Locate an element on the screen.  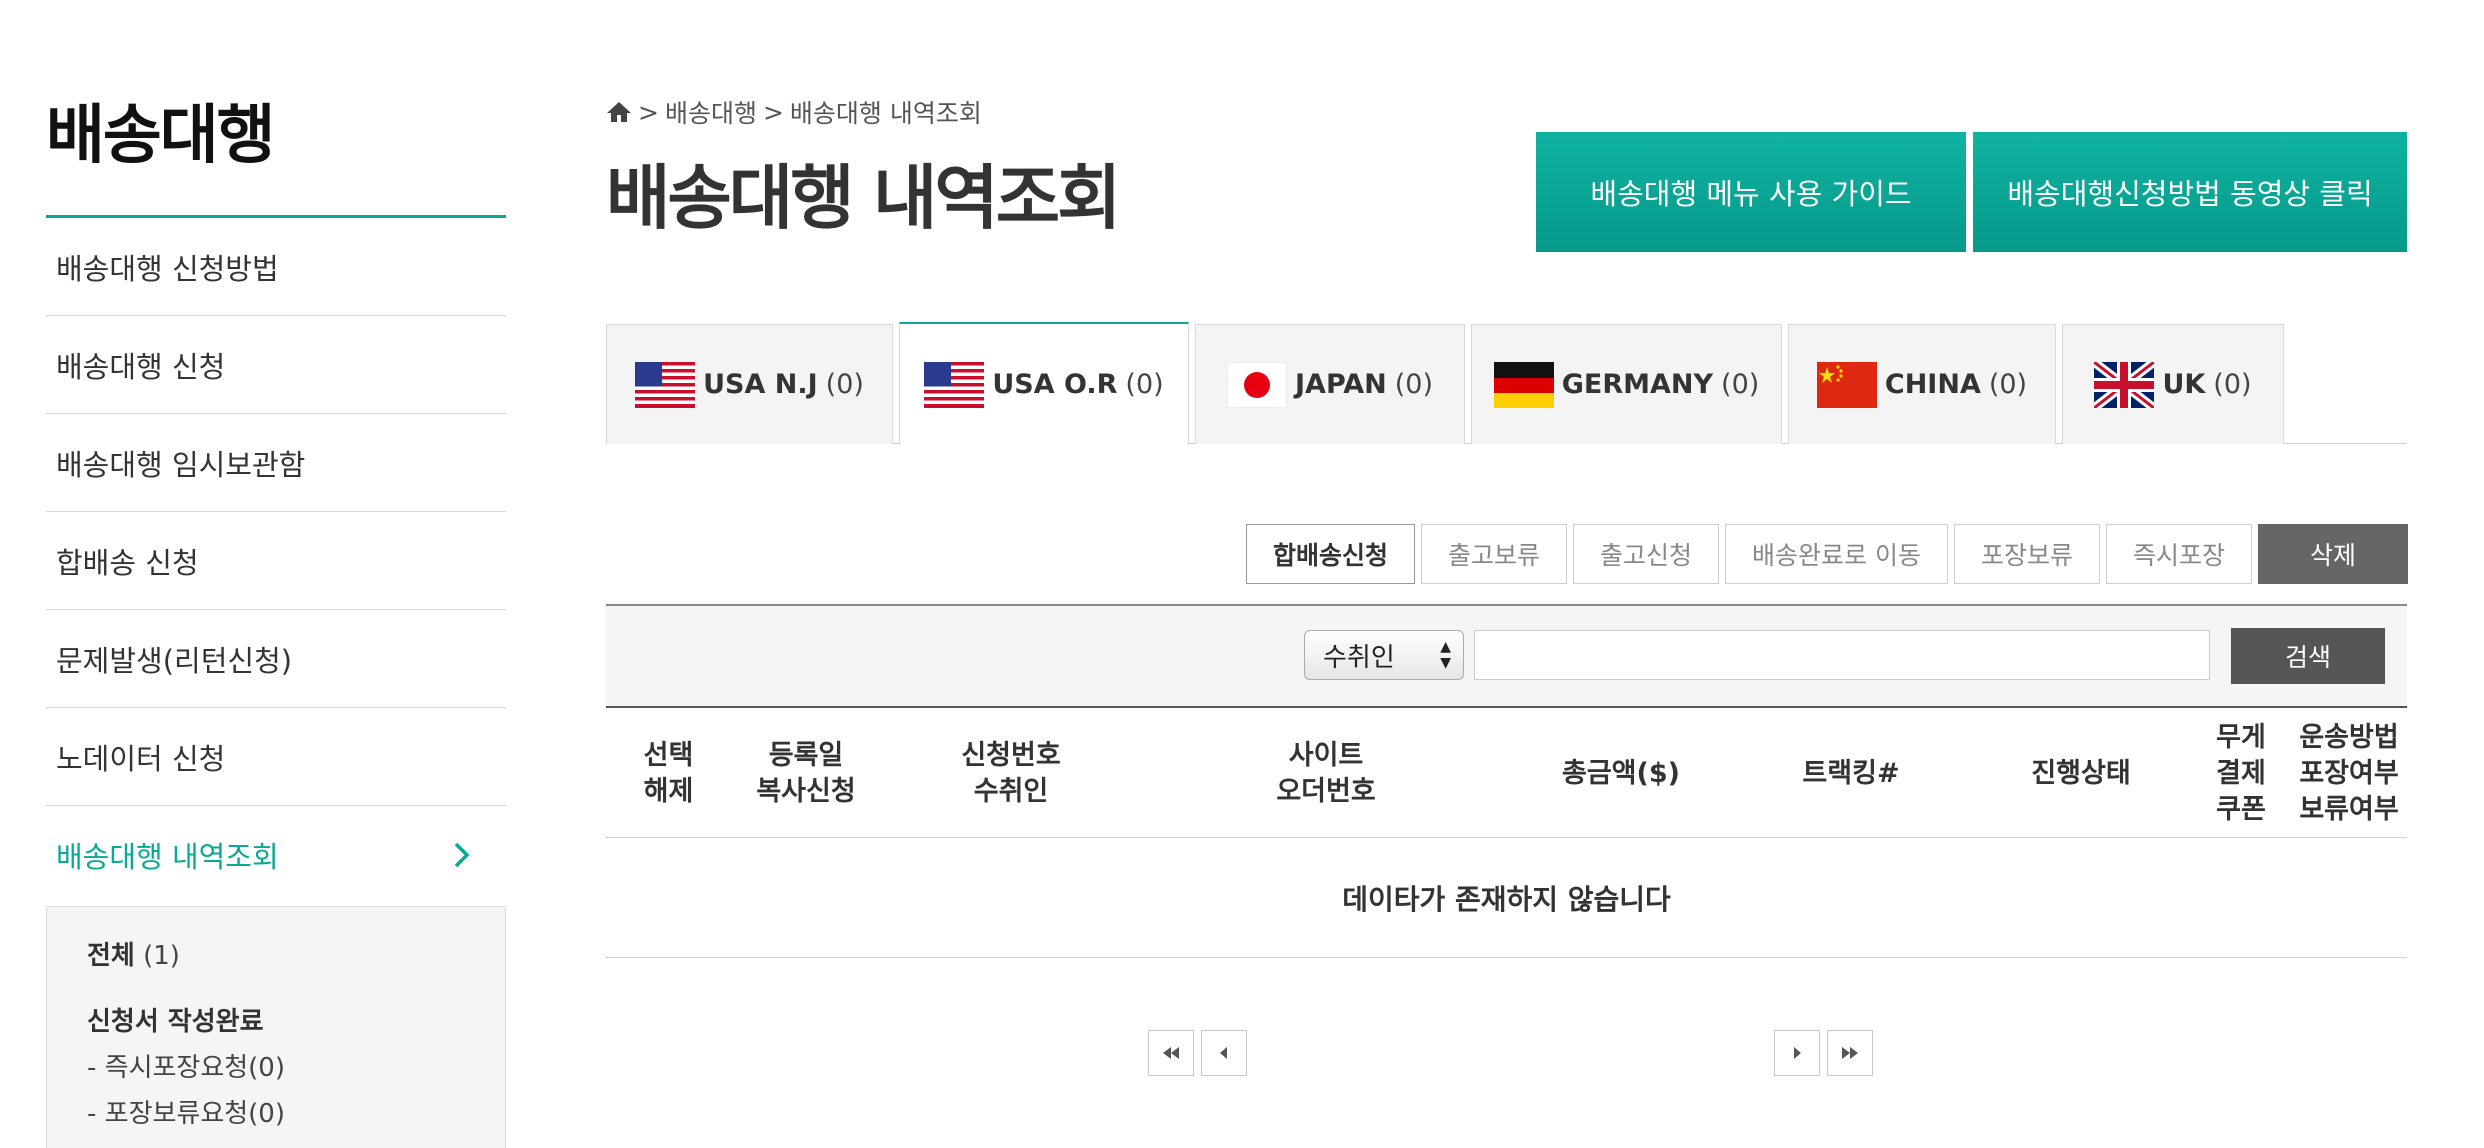
double-chevron-left-icon is located at coordinates (1171, 1053).